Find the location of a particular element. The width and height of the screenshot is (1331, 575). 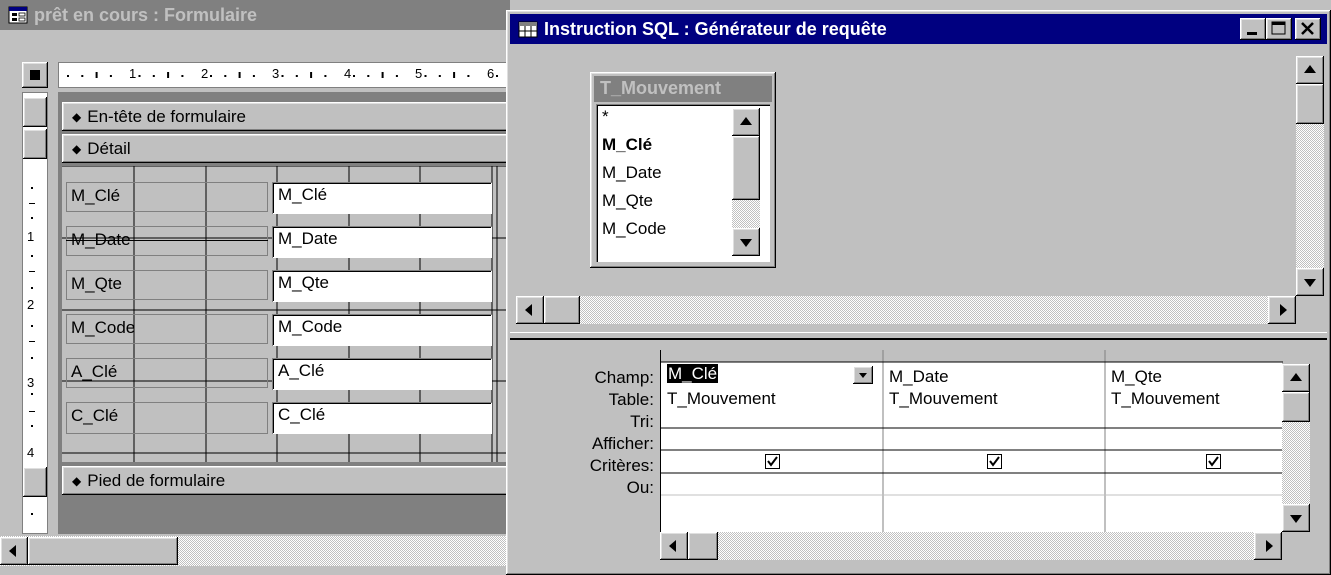

ruler-number: 4 is located at coordinates (348, 73).